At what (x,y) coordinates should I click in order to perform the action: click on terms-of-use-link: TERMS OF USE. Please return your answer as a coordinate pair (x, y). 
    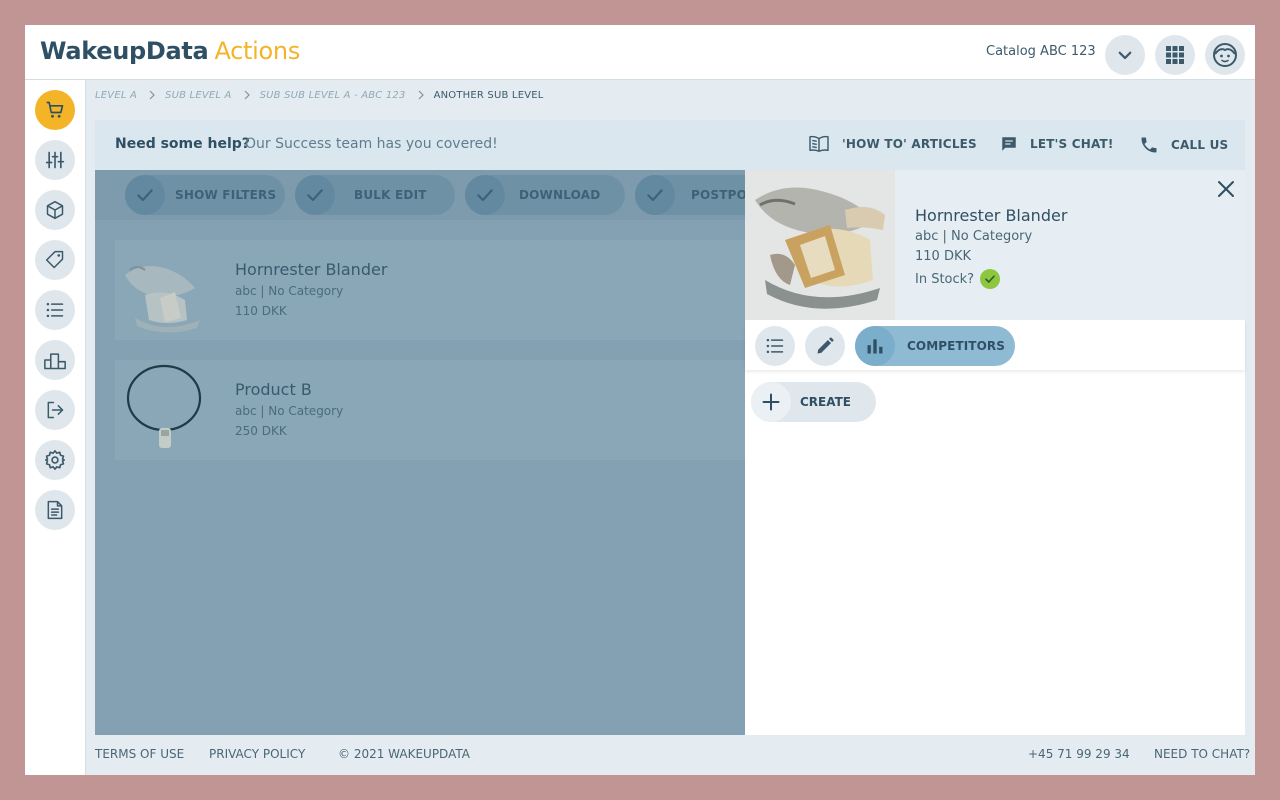
    Looking at the image, I should click on (139, 754).